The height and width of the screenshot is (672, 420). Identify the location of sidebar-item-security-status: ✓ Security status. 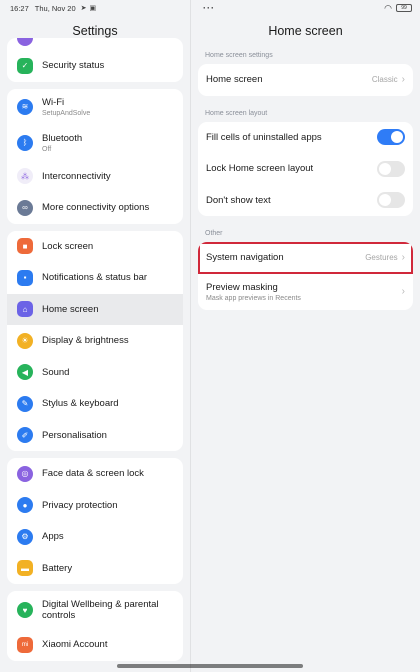
(95, 66).